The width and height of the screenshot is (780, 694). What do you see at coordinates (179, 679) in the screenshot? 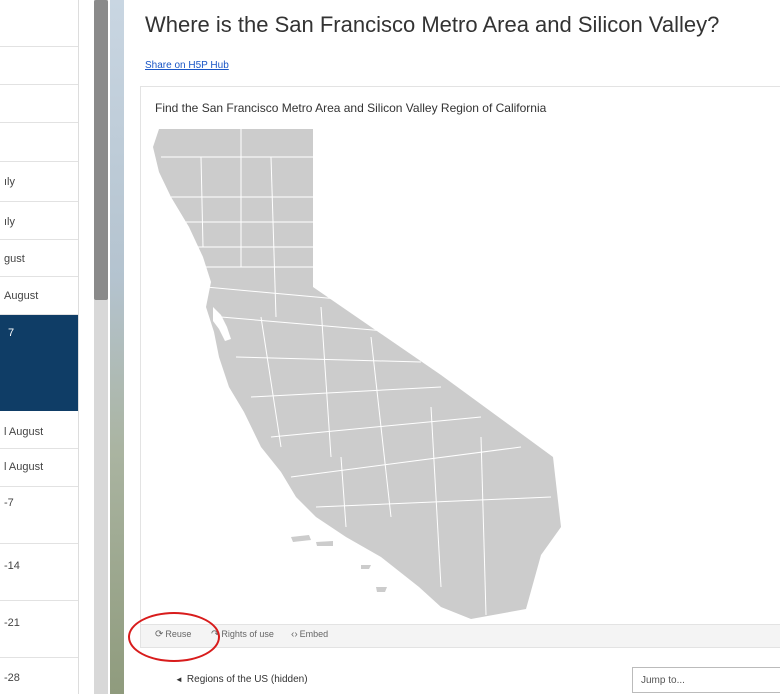
I see `left-arrow-icon: ◄` at bounding box center [179, 679].